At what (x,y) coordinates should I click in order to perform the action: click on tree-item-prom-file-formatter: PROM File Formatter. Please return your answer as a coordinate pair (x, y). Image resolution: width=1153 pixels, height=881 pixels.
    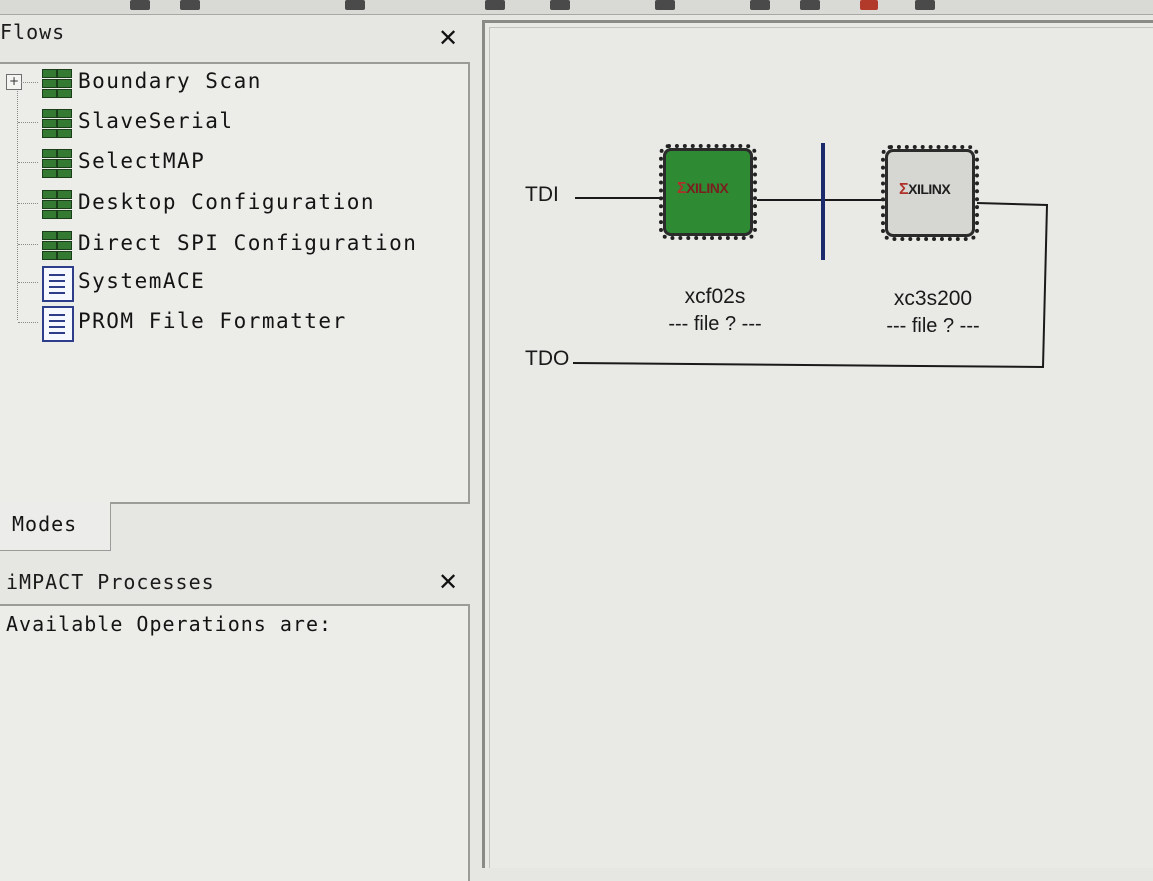
    Looking at the image, I should click on (230, 323).